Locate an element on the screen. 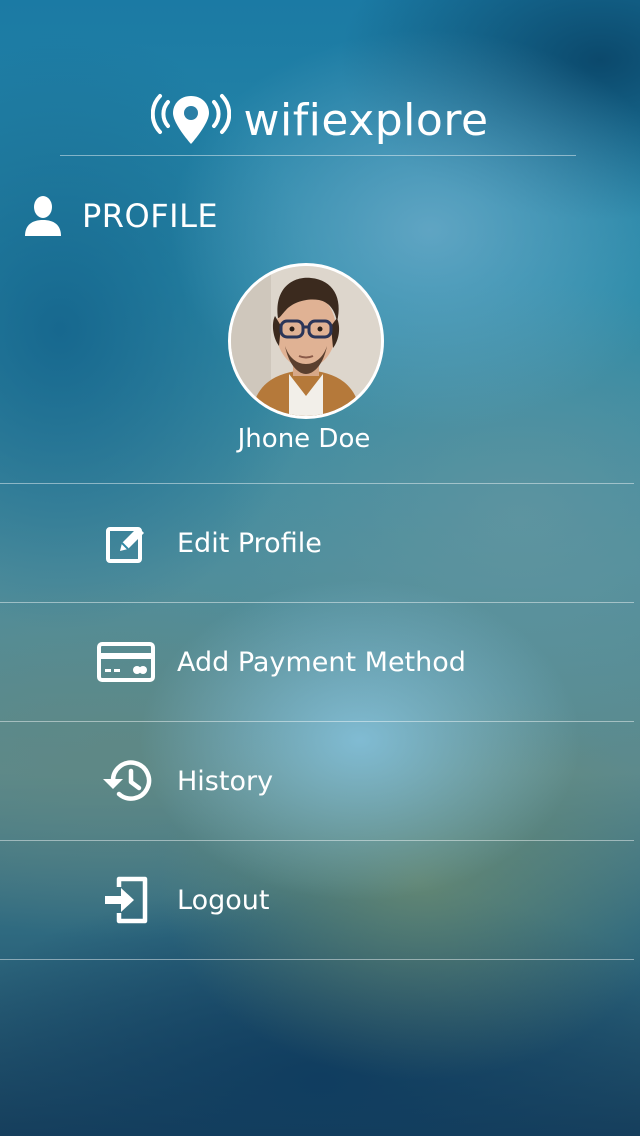 Image resolution: width=640 pixels, height=1136 pixels. app-logo: wifiexplore is located at coordinates (320, 120).